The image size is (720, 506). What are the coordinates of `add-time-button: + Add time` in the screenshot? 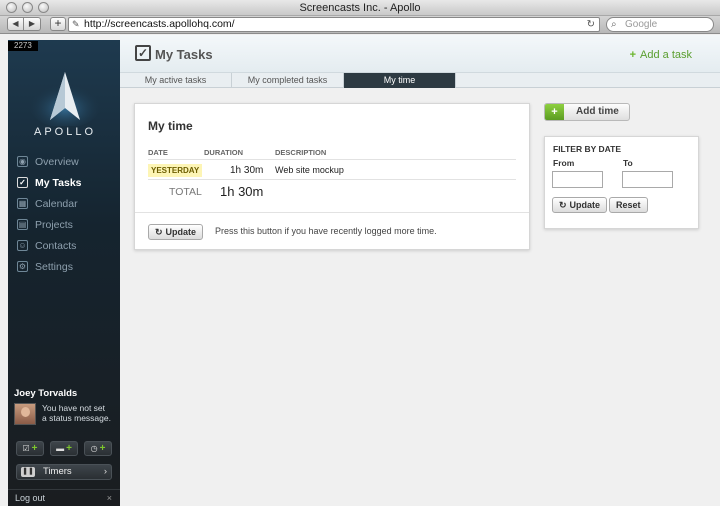 It's located at (587, 112).